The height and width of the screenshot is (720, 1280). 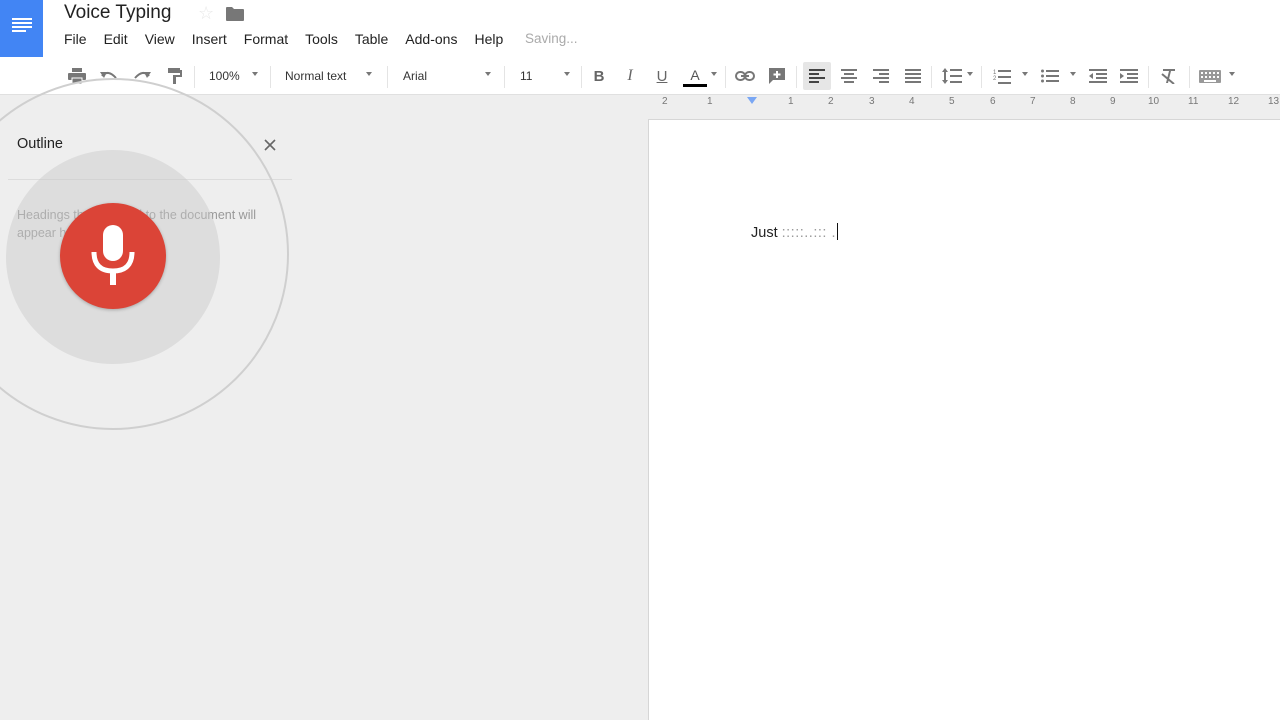 What do you see at coordinates (534, 76) in the screenshot?
I see `font-size-select: 11` at bounding box center [534, 76].